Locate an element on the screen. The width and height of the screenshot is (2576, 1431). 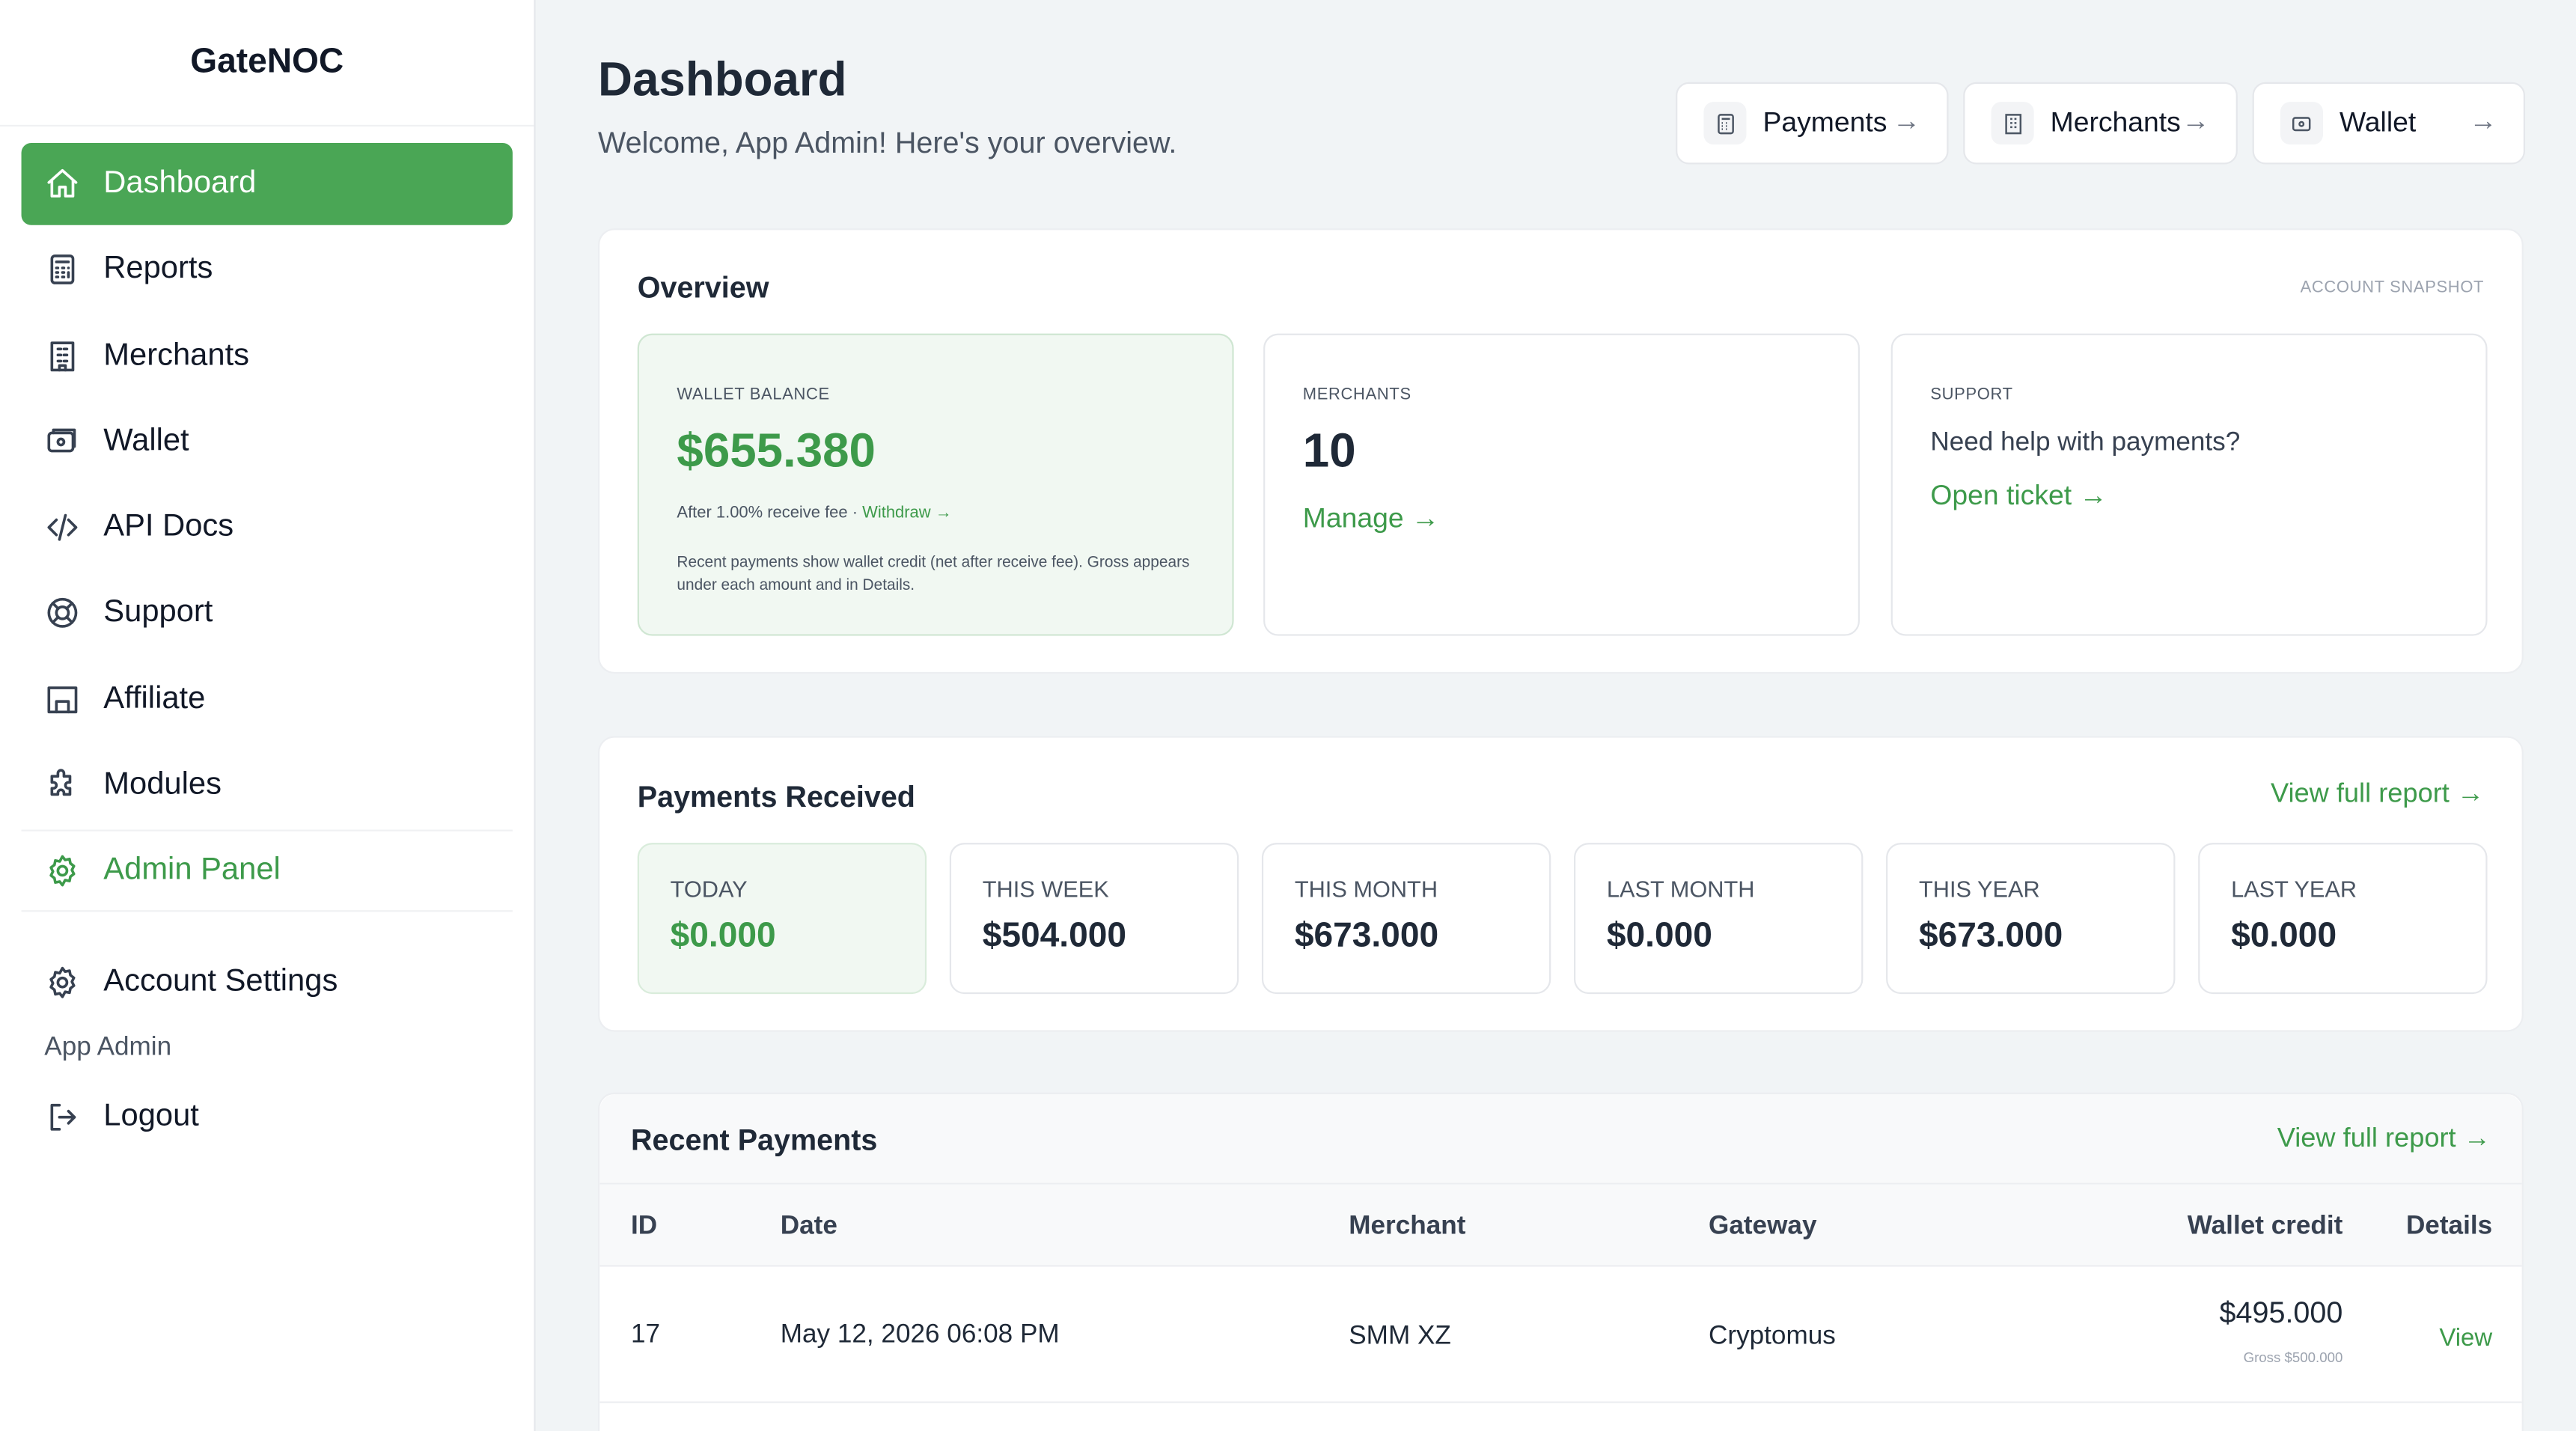
stat-this-month: THIS MONTH $673.000 is located at coordinates (1406, 919).